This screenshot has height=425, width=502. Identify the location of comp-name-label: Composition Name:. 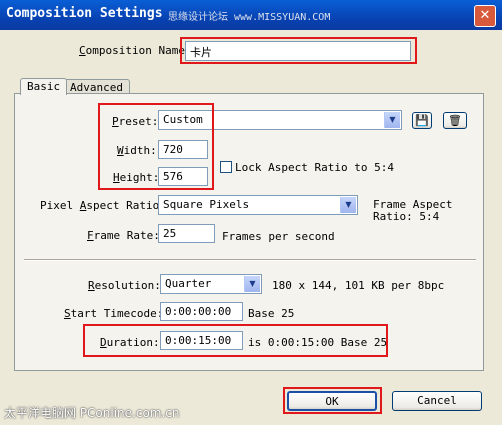
(135, 50).